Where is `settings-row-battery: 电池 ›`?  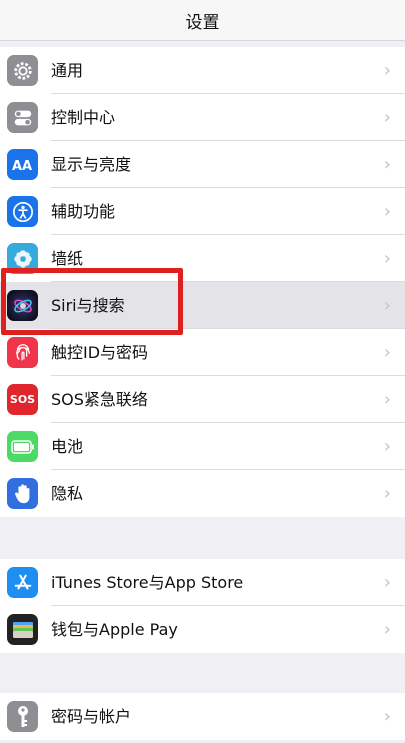 settings-row-battery: 电池 › is located at coordinates (202, 446).